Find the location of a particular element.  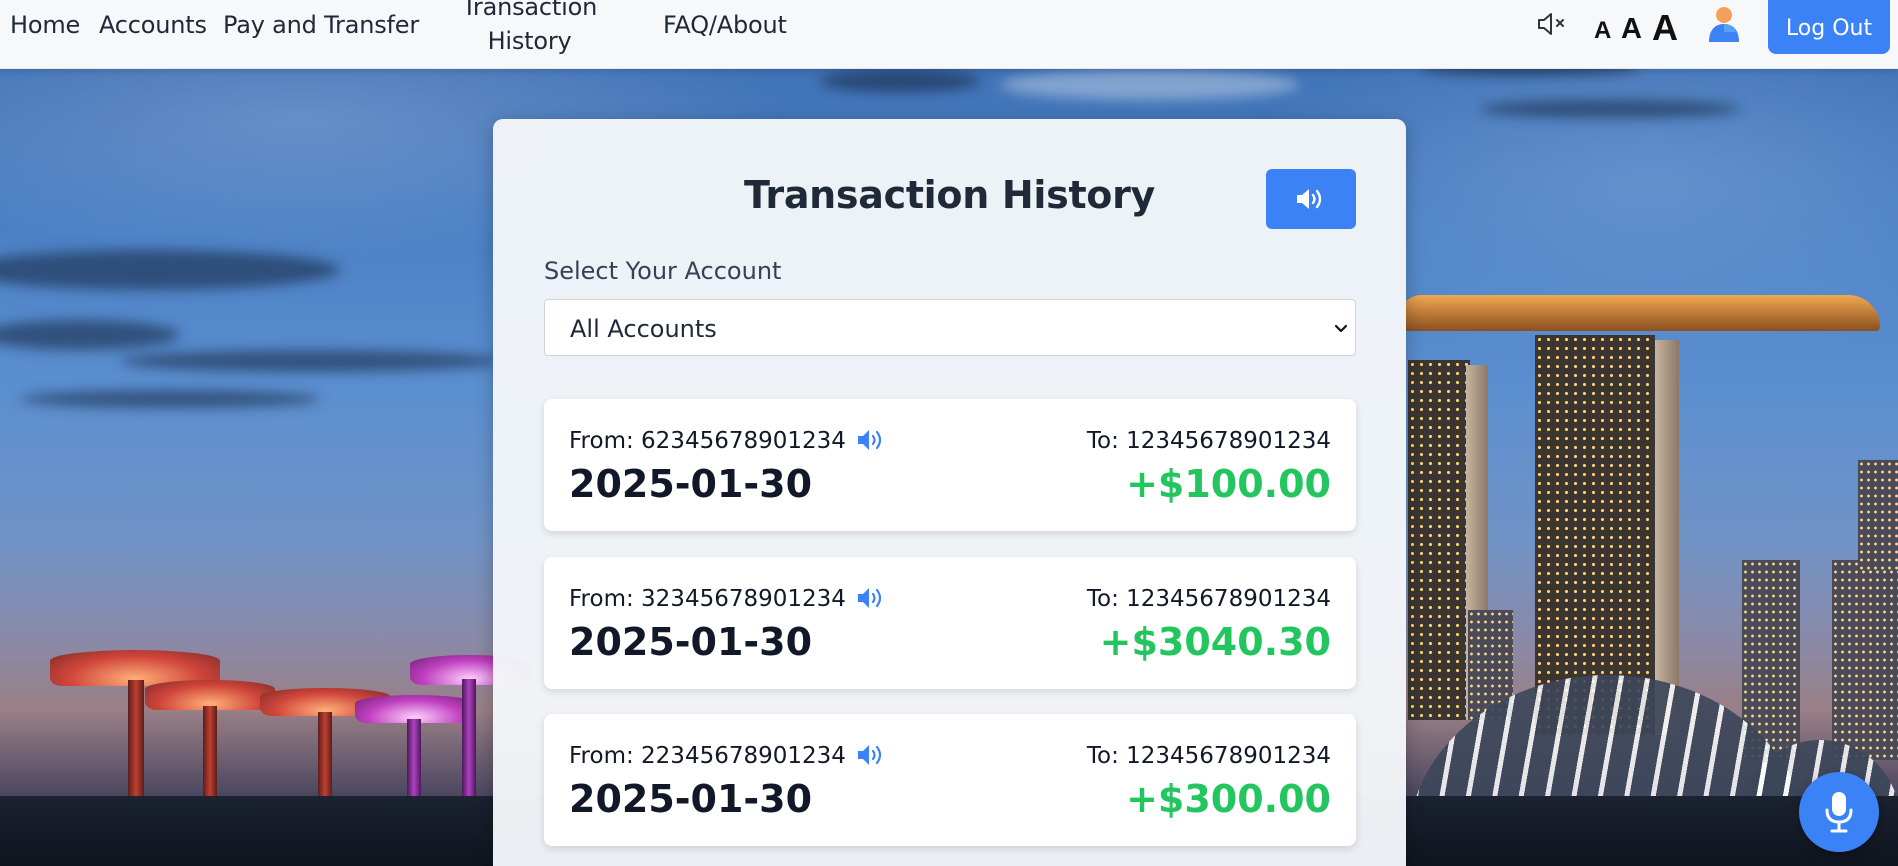

transaction-from: From: 62345678901234 is located at coordinates (707, 441).